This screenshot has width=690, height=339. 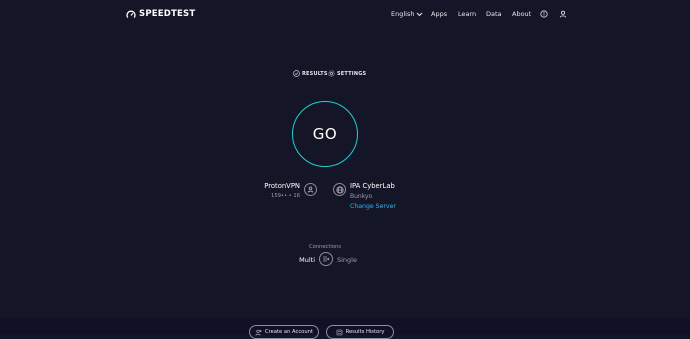 What do you see at coordinates (563, 14) in the screenshot?
I see `user-icon` at bounding box center [563, 14].